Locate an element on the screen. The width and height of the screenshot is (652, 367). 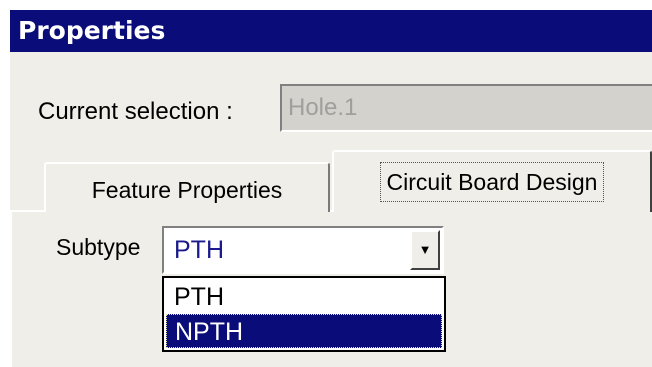
subtype-label: Subtype is located at coordinates (98, 247).